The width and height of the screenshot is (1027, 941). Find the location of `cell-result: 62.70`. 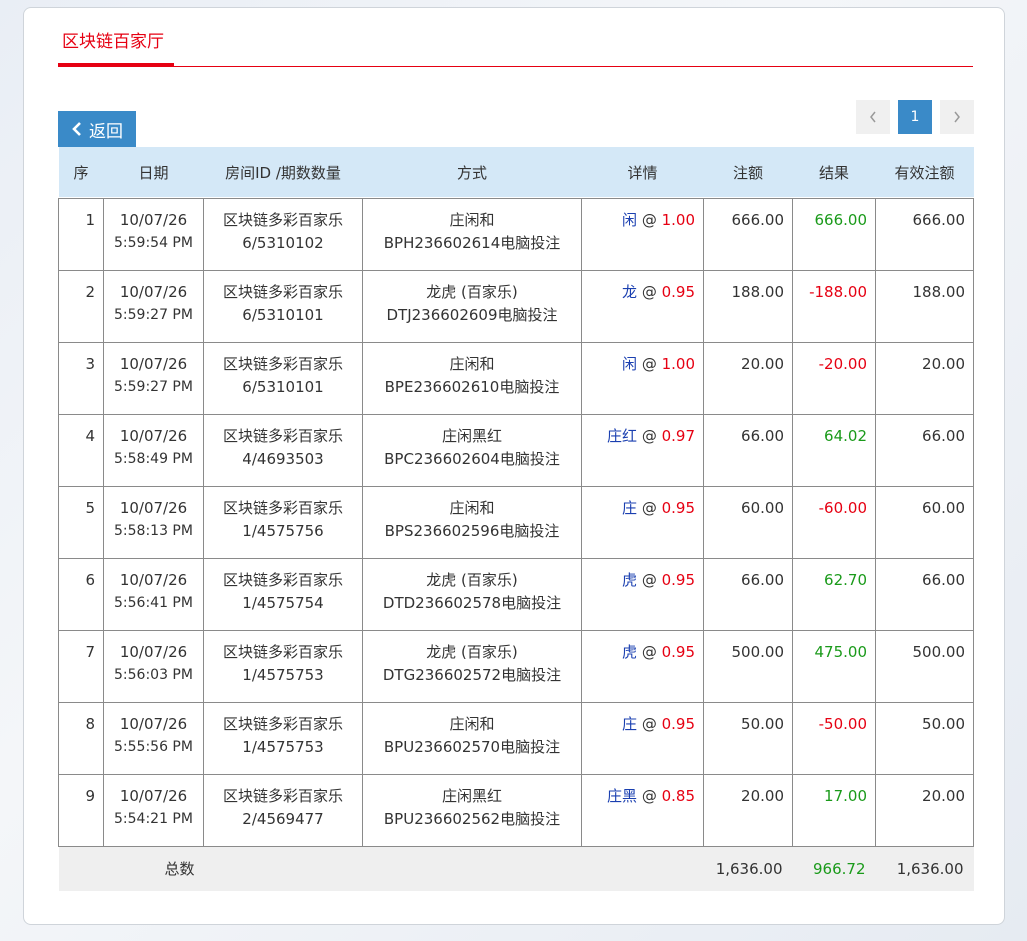

cell-result: 62.70 is located at coordinates (834, 594).